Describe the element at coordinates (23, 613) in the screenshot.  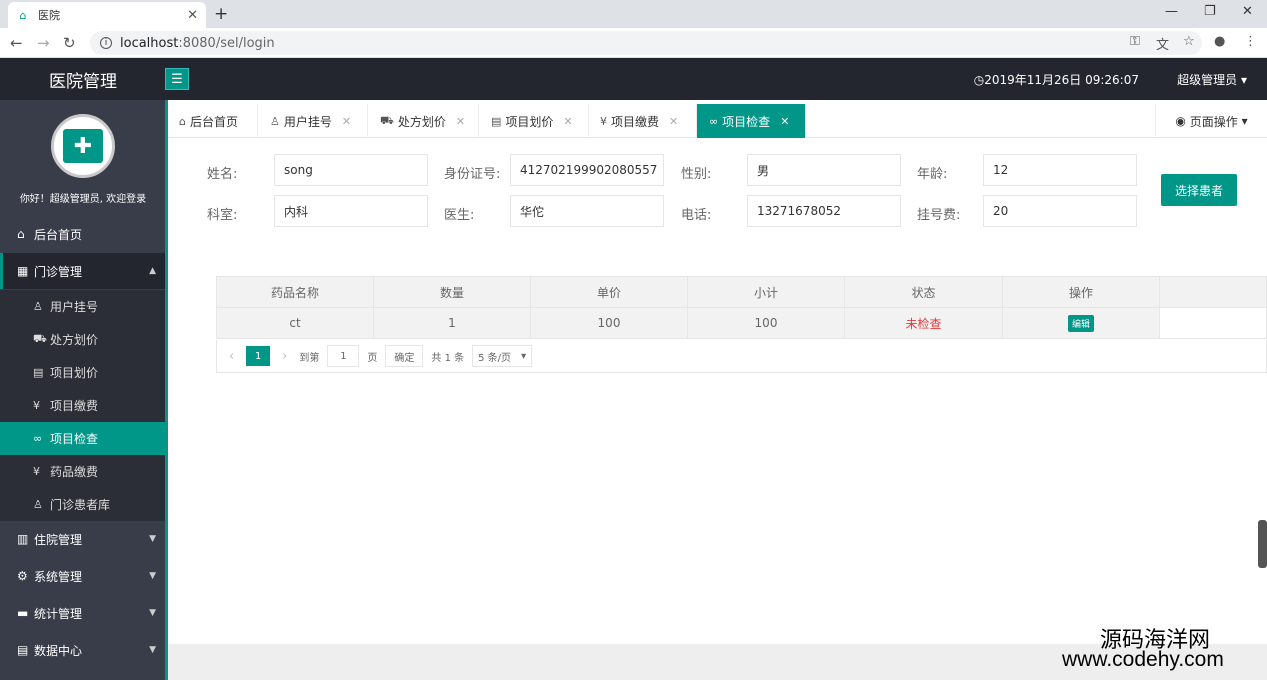
I see `chat-icon: ▬` at that location.